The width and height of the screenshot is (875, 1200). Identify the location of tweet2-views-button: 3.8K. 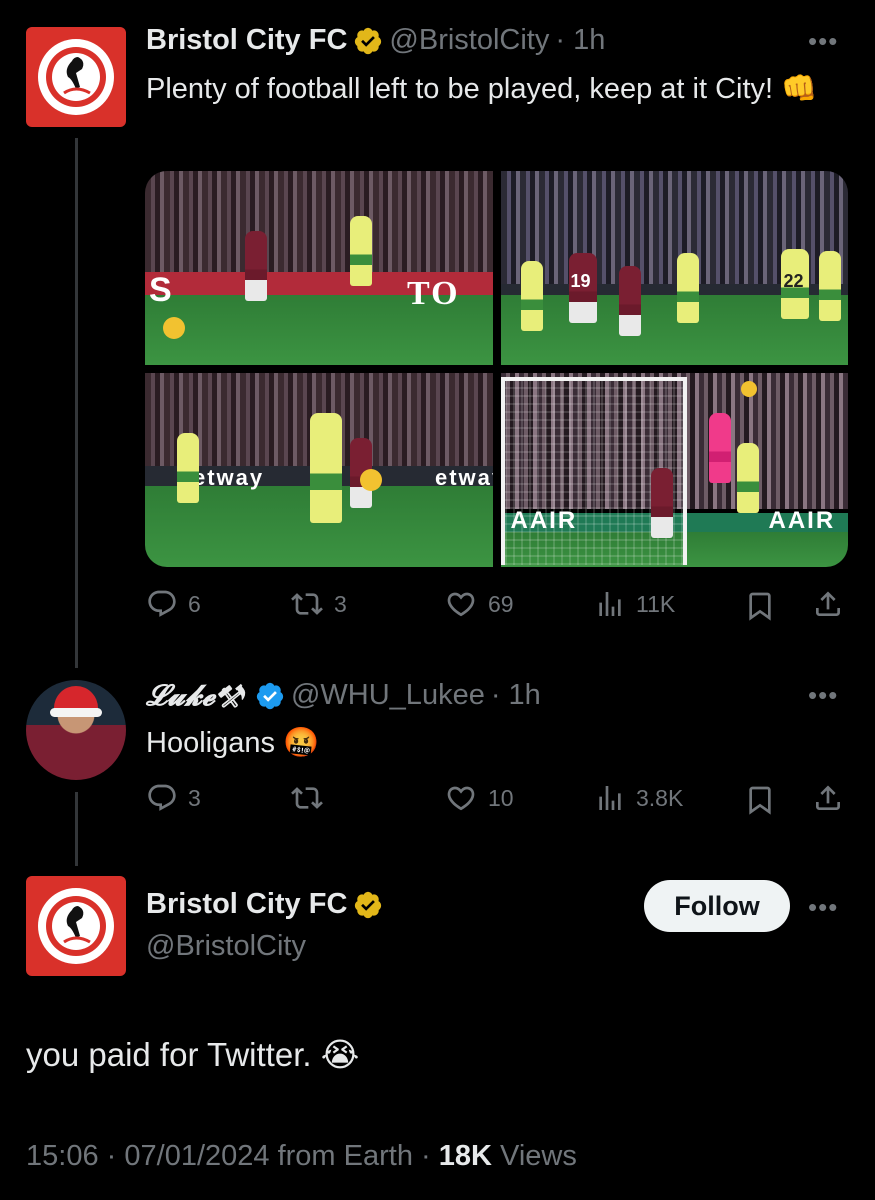
(638, 798).